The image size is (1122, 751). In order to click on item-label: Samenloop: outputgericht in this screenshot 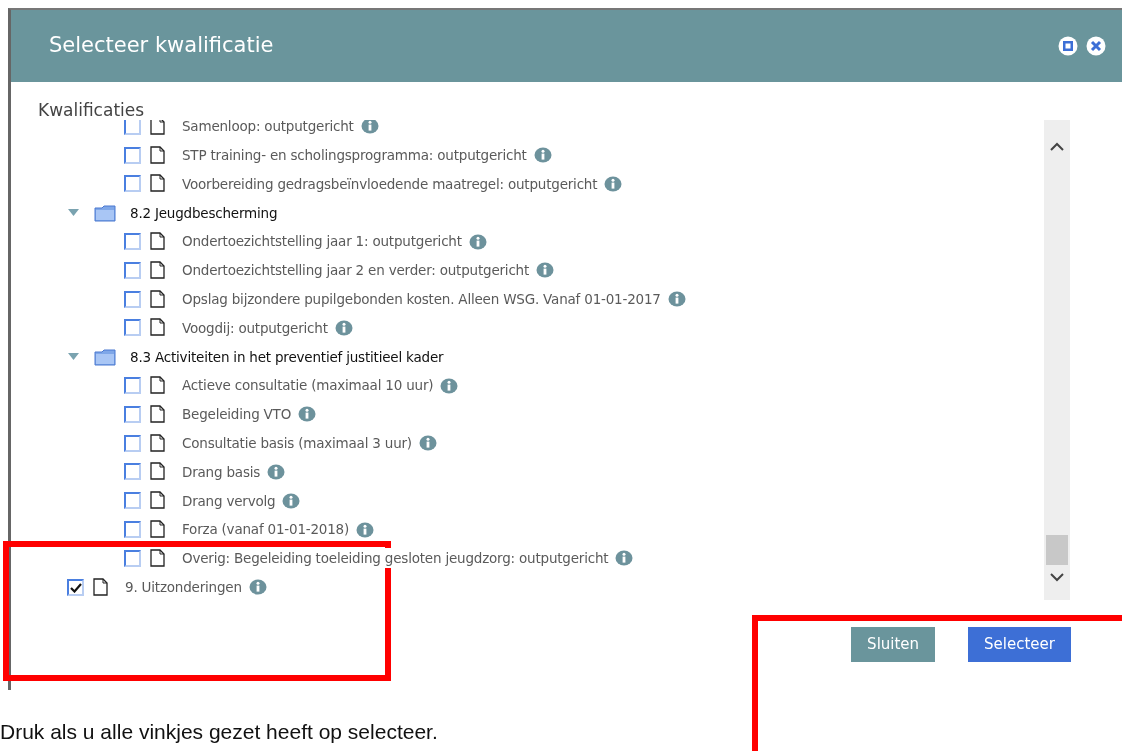, I will do `click(268, 128)`.